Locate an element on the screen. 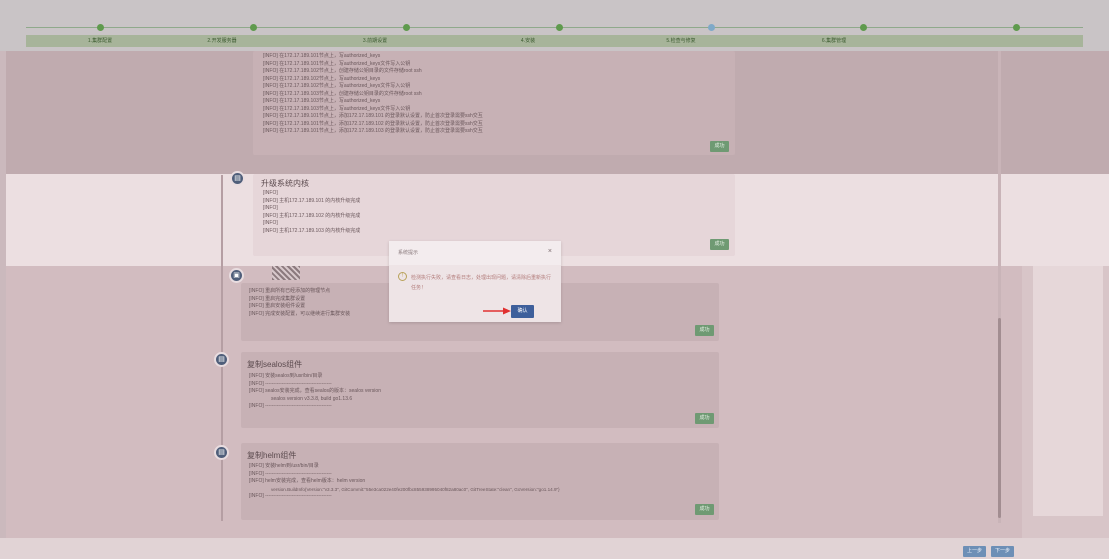 The height and width of the screenshot is (559, 1109). log-line: [INFO] 主机172.17.189.103 的内核升级完成 is located at coordinates (312, 230).